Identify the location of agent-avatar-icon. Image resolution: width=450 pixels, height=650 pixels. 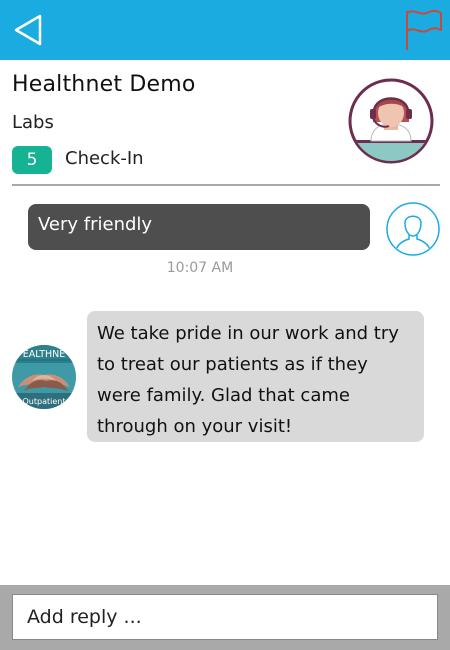
(391, 121).